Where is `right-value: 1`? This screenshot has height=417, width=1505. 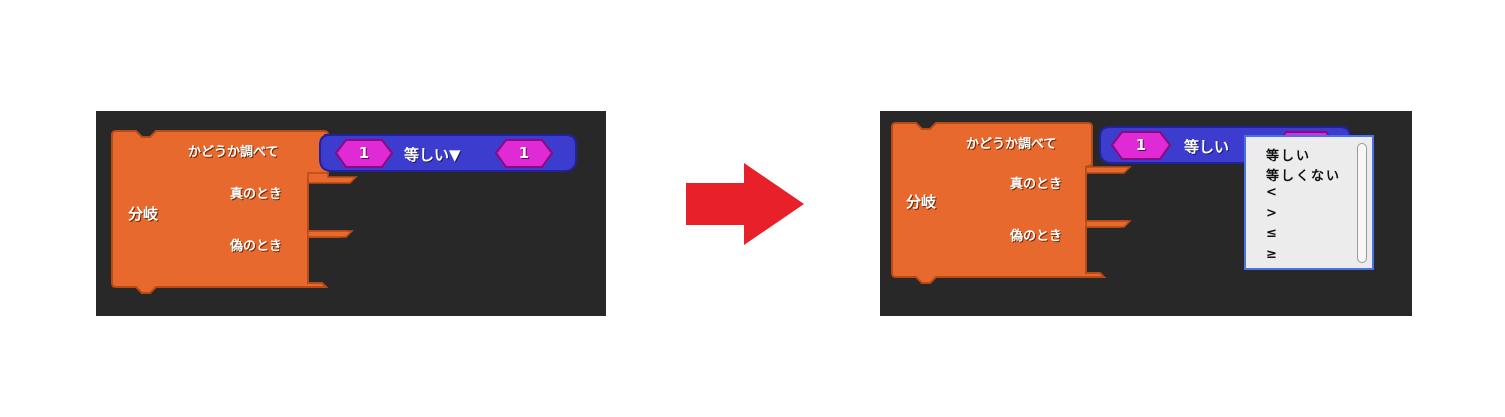 right-value: 1 is located at coordinates (524, 153).